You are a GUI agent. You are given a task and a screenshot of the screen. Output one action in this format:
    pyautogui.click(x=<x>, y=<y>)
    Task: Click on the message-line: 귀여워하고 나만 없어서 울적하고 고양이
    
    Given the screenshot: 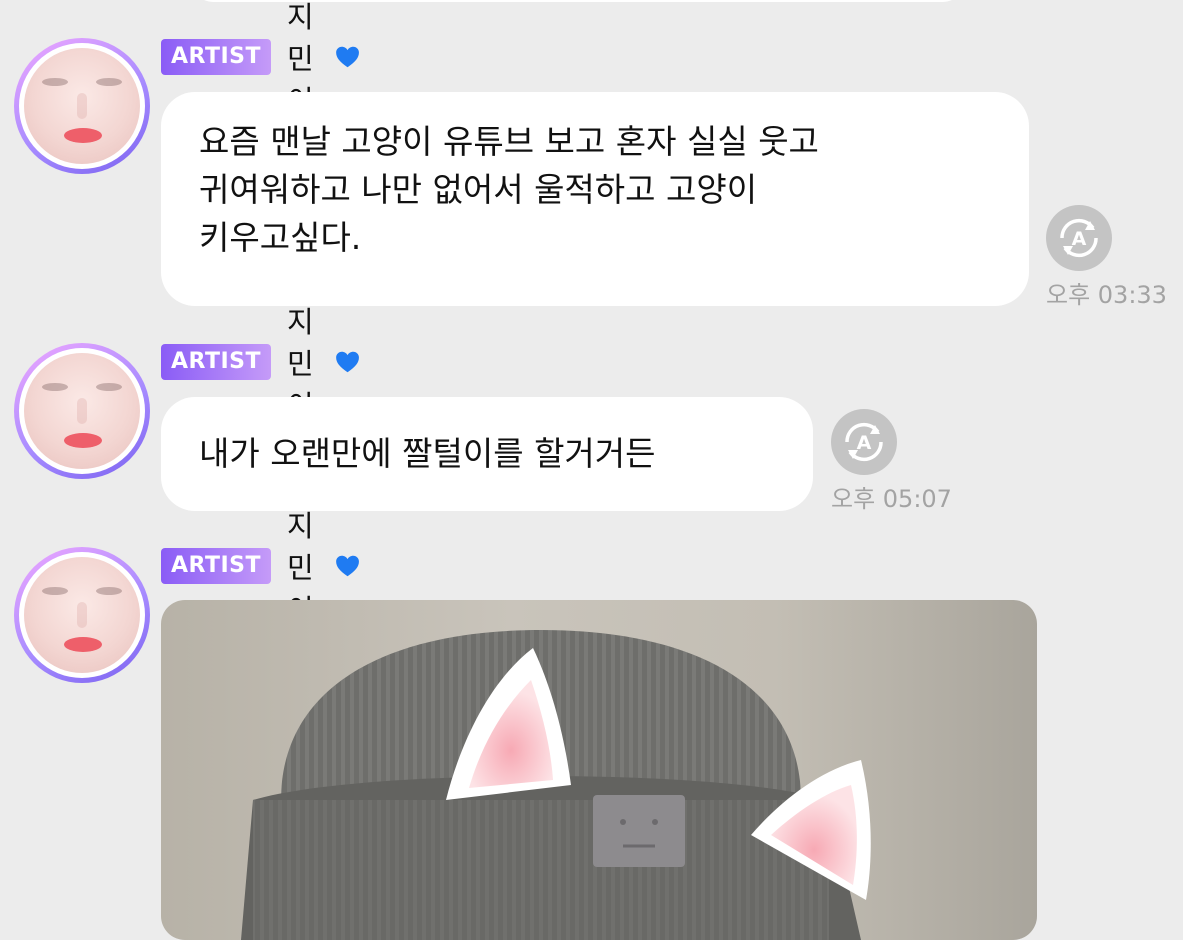 What is the action you would take?
    pyautogui.click(x=478, y=189)
    